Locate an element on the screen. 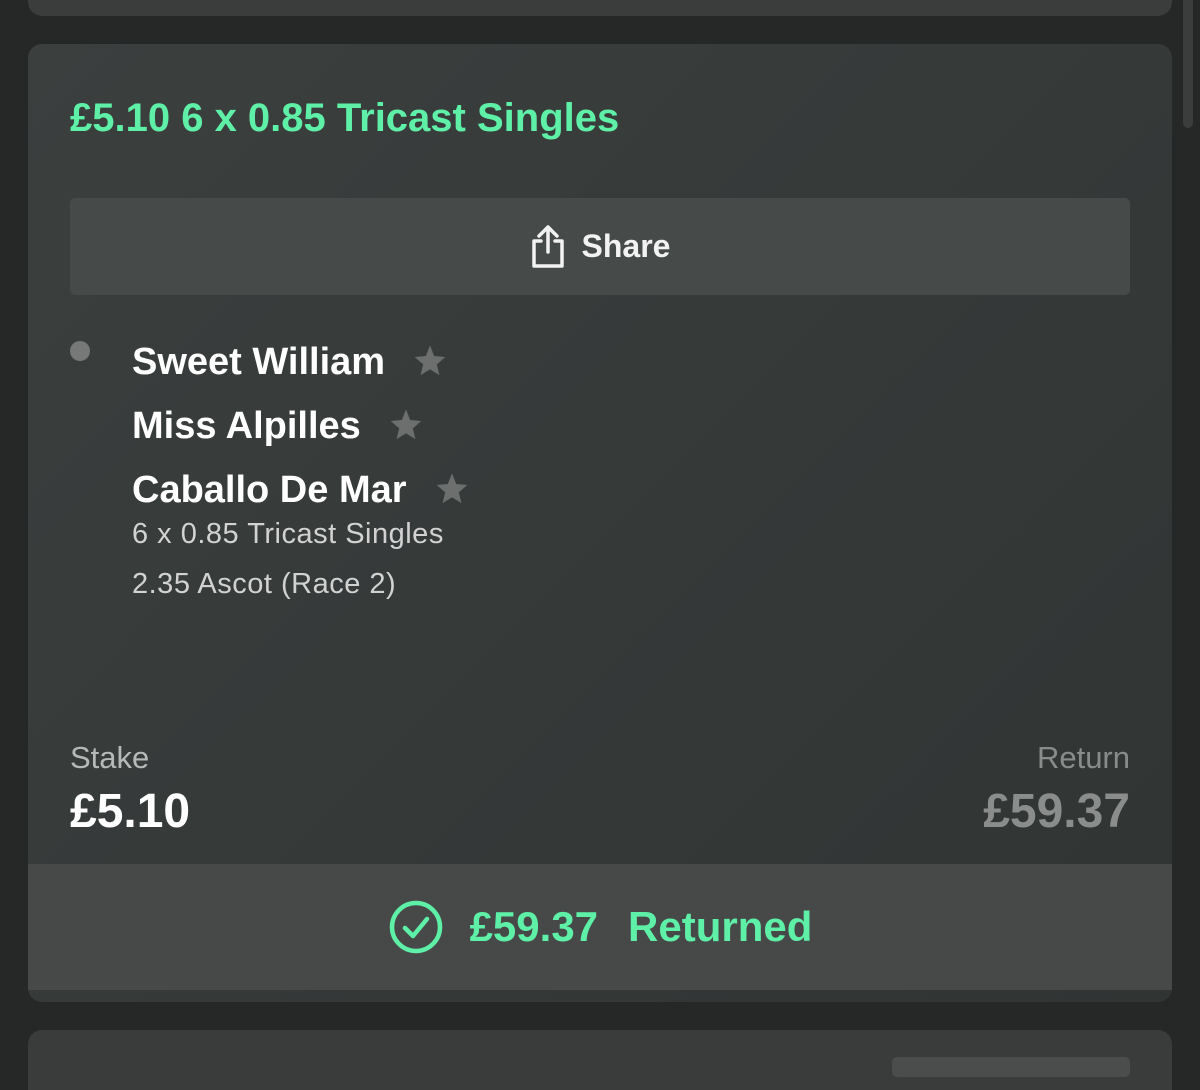 The height and width of the screenshot is (1090, 1200). share-button: Share is located at coordinates (600, 246).